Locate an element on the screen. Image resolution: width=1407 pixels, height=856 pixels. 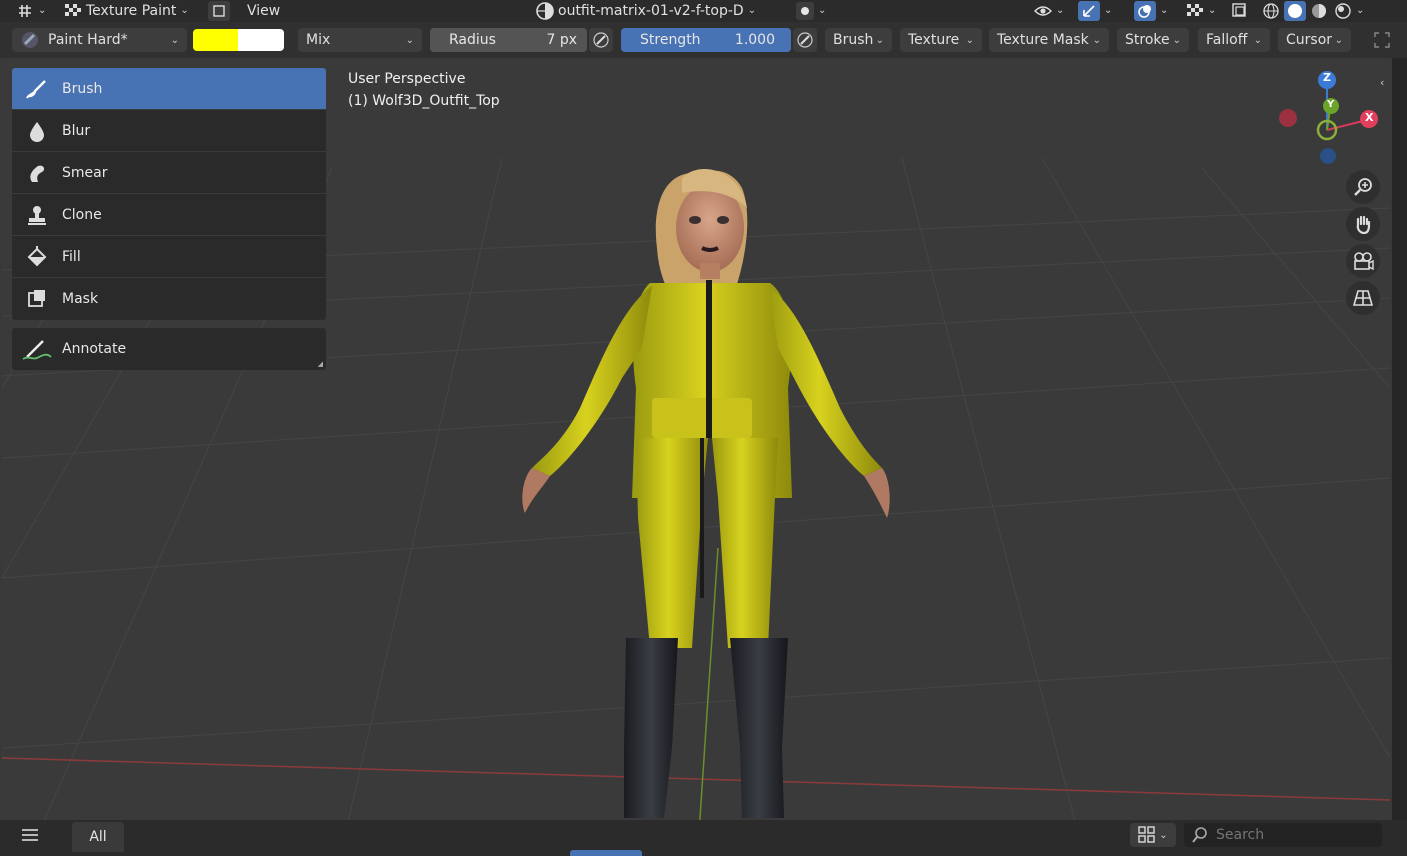
x-axis-line is located at coordinates (696, 779).